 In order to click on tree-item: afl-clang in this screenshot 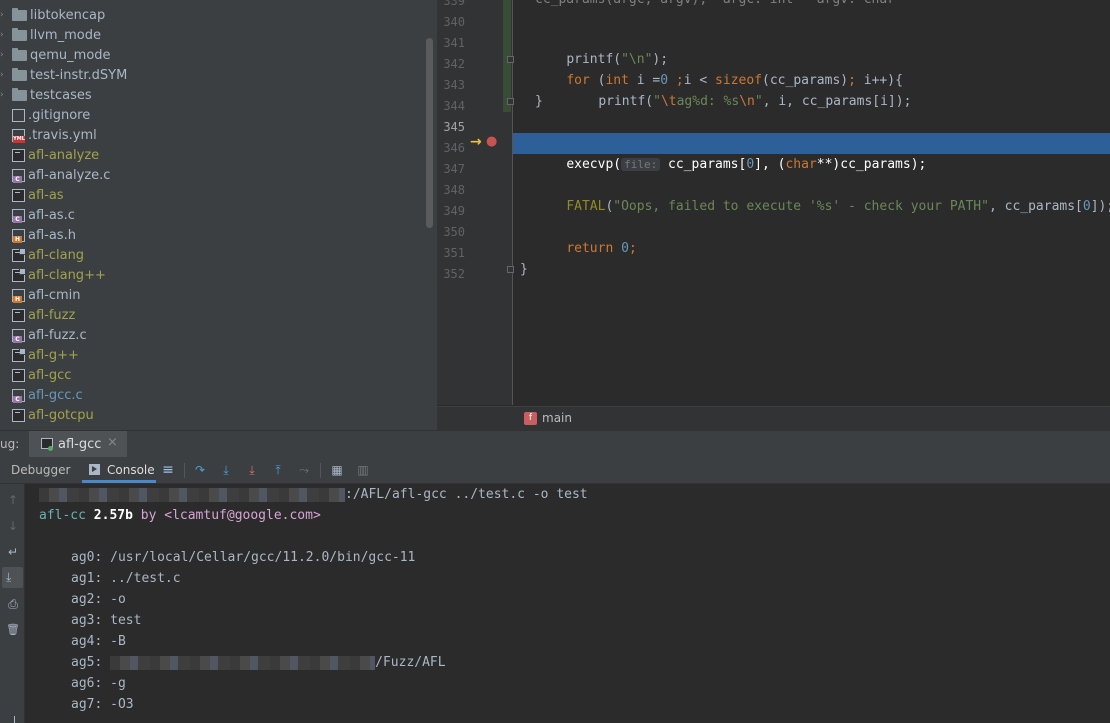, I will do `click(42, 255)`.